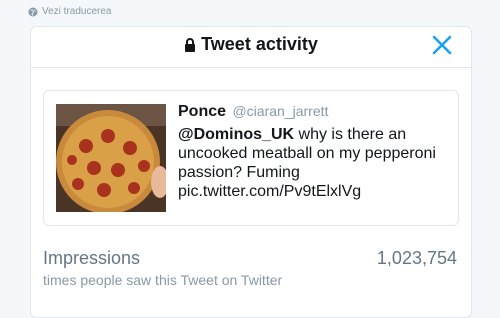 The width and height of the screenshot is (500, 318). I want to click on lock-icon, so click(190, 44).